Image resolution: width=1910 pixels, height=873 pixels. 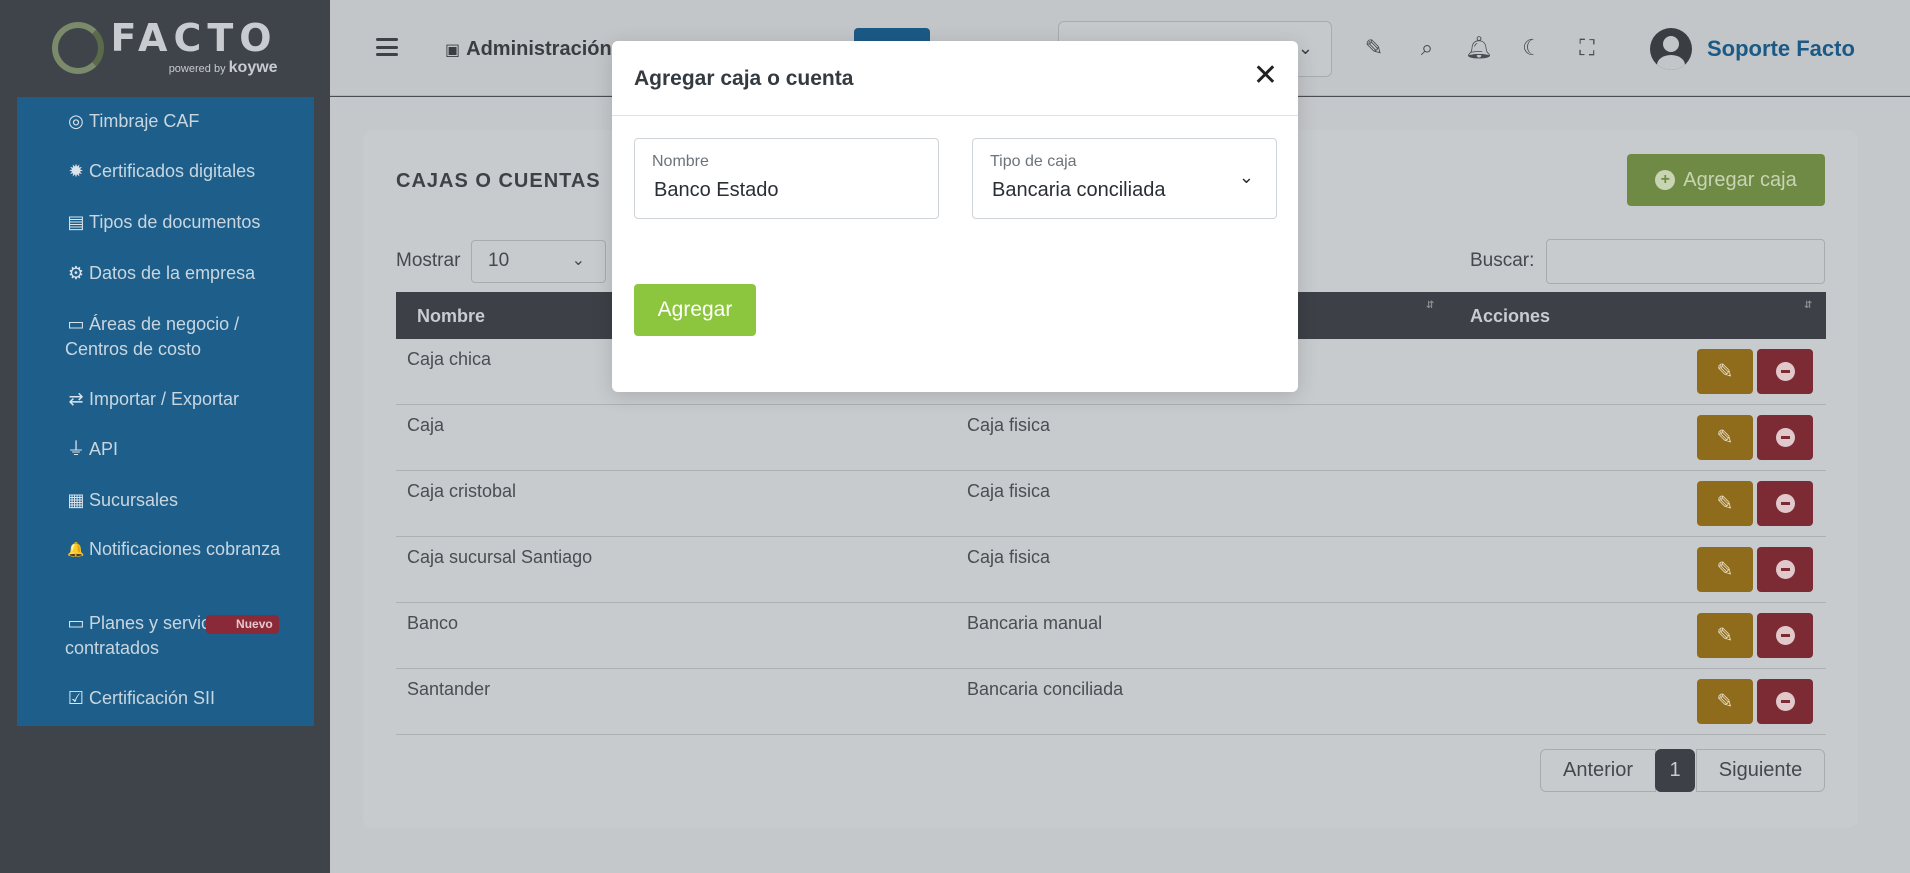 What do you see at coordinates (1532, 48) in the screenshot?
I see `moon-icon: ☾` at bounding box center [1532, 48].